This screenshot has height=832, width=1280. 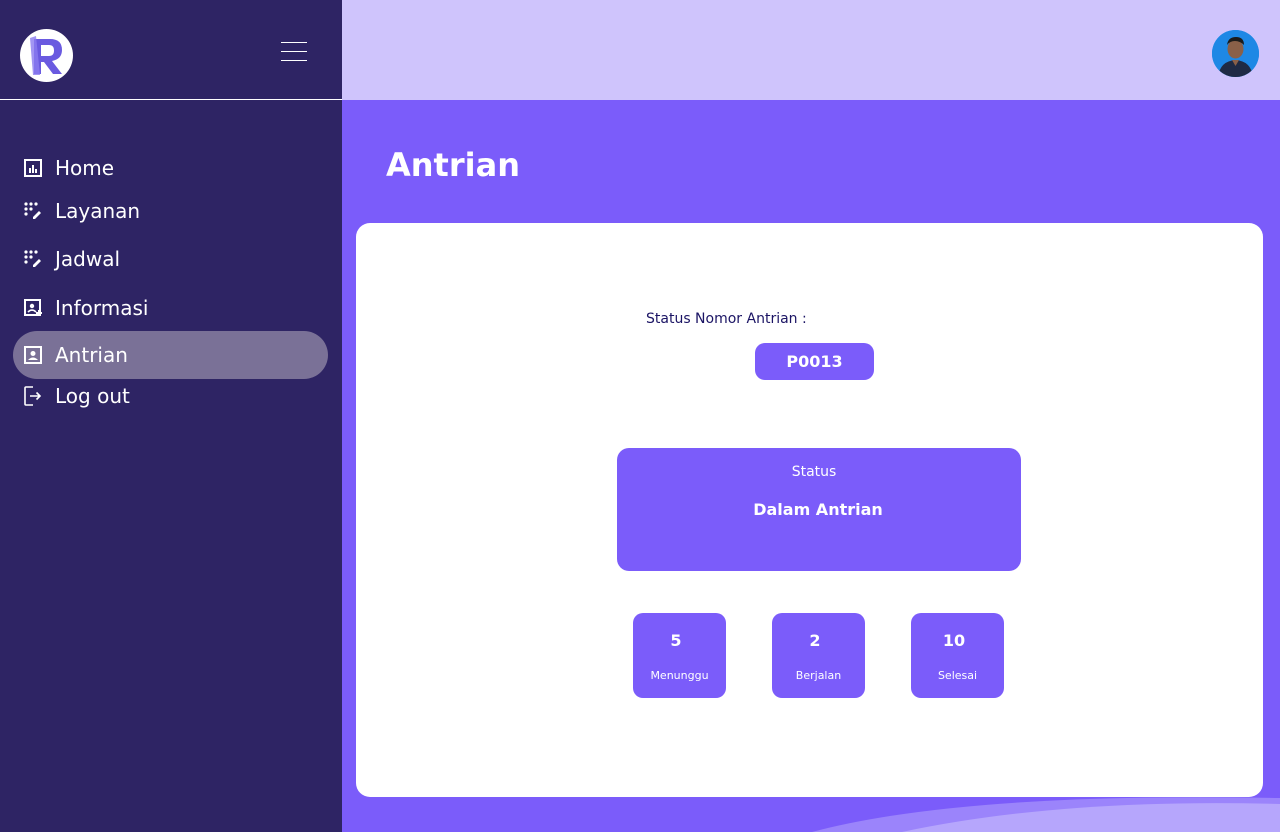 I want to click on stat-card-berjalan: 2 Berjalan, so click(x=818, y=655).